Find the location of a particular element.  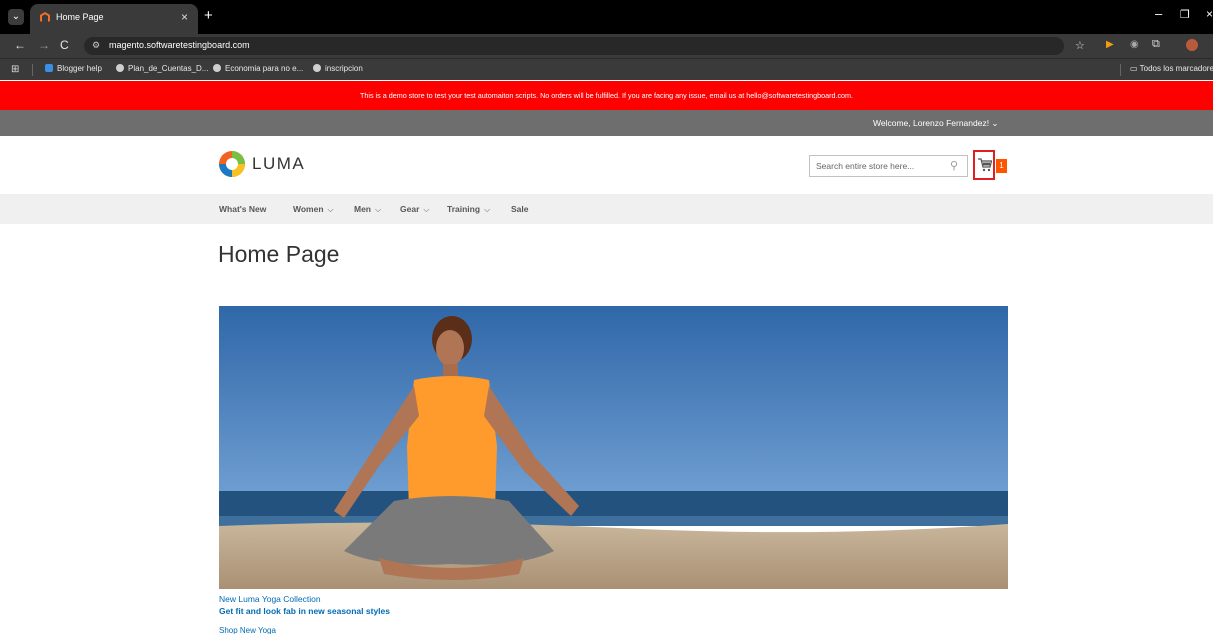

restore-icon: ❐ is located at coordinates (1185, 14).